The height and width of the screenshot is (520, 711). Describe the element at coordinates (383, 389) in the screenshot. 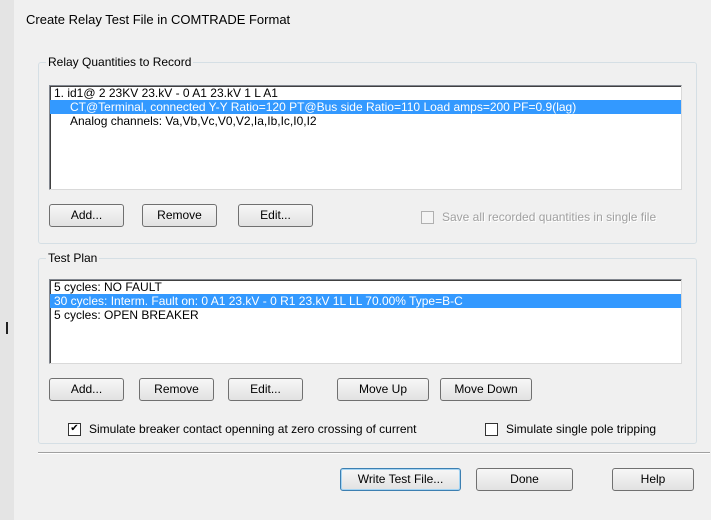

I see `move-up-button: Move Up` at that location.